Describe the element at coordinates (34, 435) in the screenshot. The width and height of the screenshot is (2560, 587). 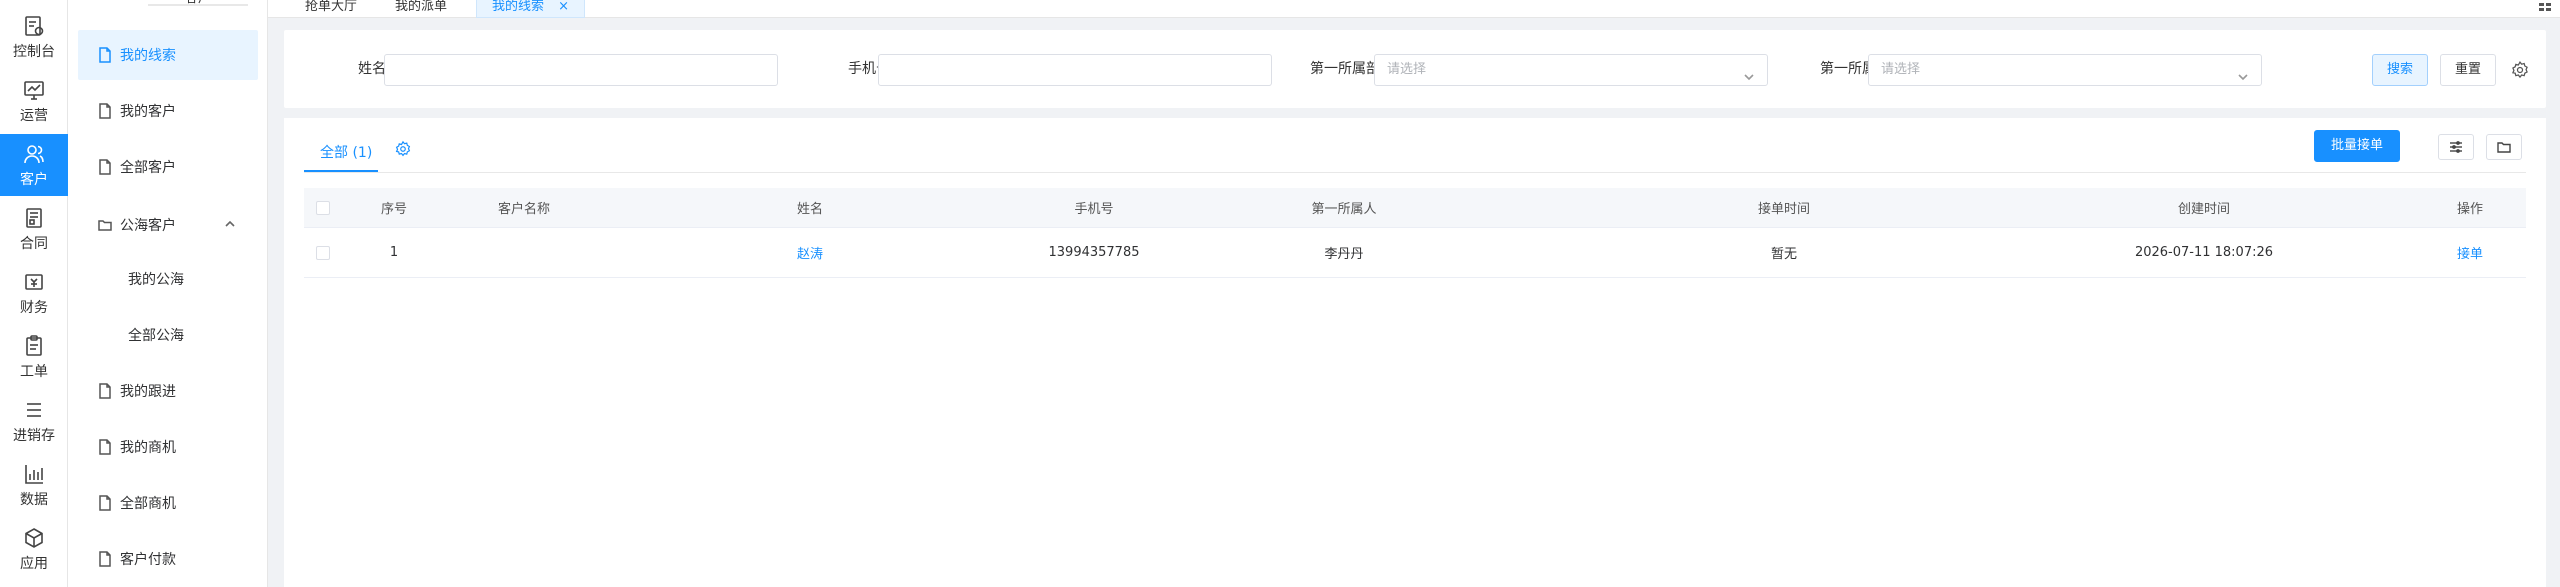
I see `rail-label: 进销存` at that location.